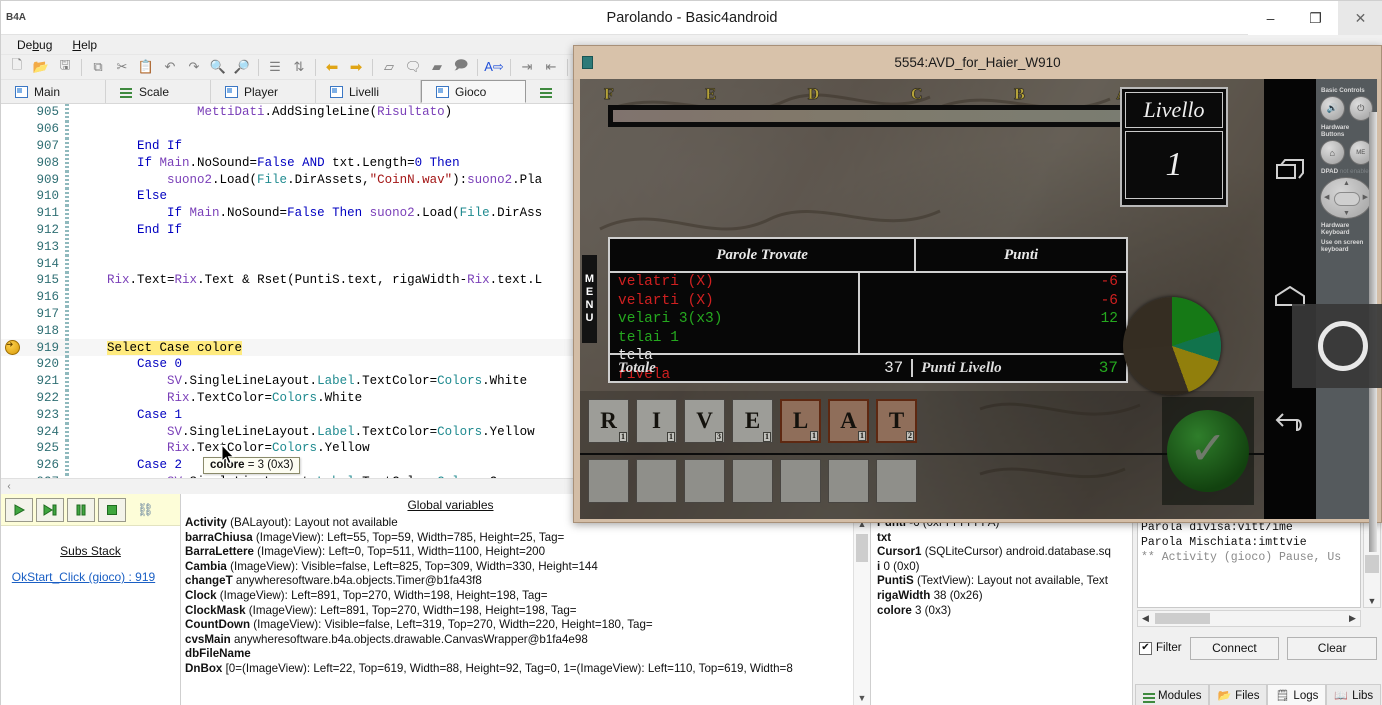 This screenshot has width=1382, height=705. I want to click on menu-side-tab: MENU, so click(589, 299).